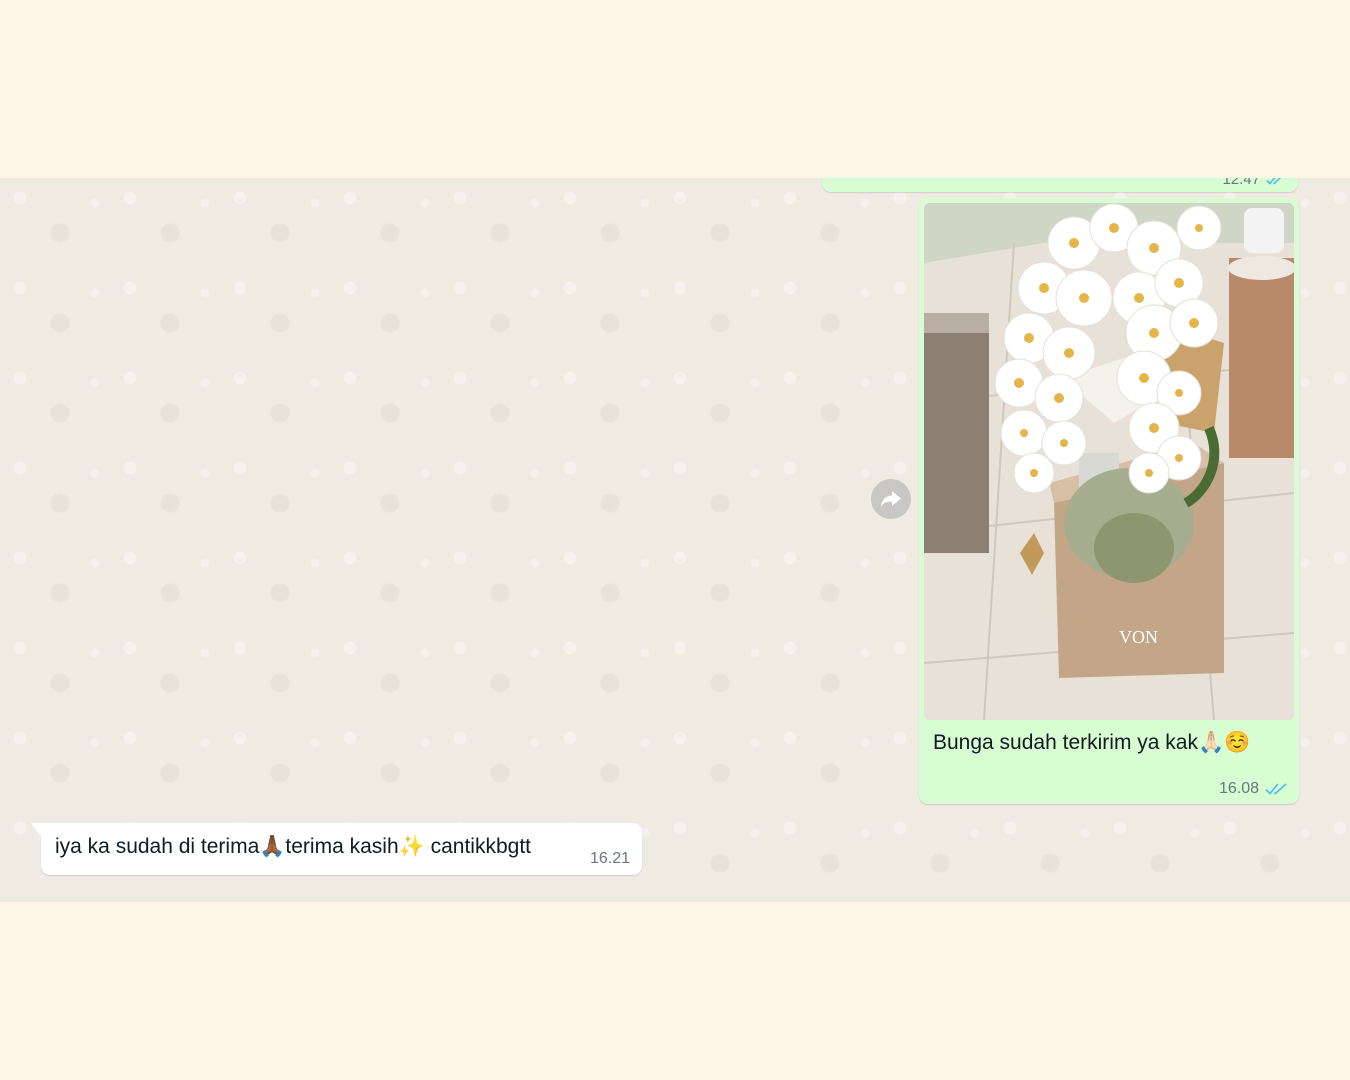 Image resolution: width=1350 pixels, height=1080 pixels. Describe the element at coordinates (1060, 185) in the screenshot. I see `previous-outgoing-message: 12.47` at that location.